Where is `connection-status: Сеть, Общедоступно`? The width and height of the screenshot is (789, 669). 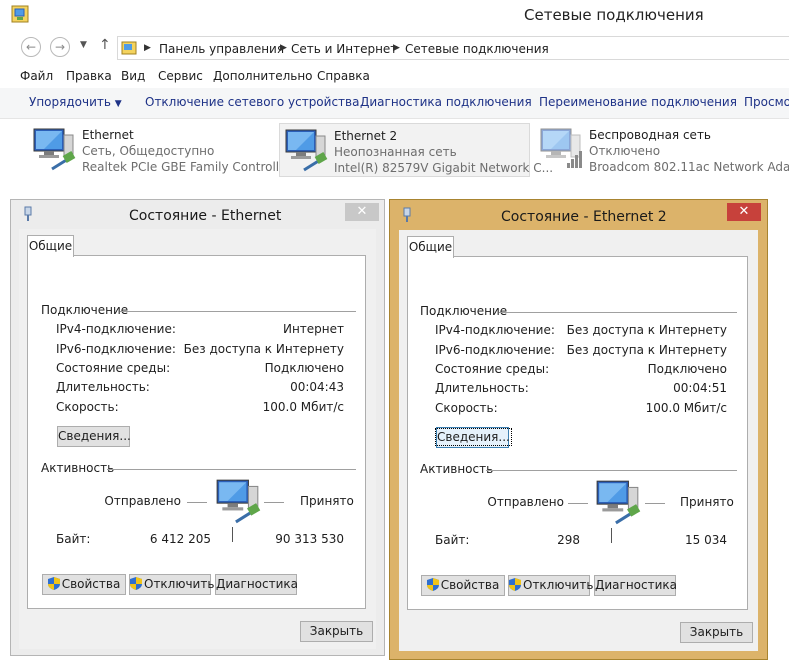
connection-status: Сеть, Общедоступно is located at coordinates (148, 151).